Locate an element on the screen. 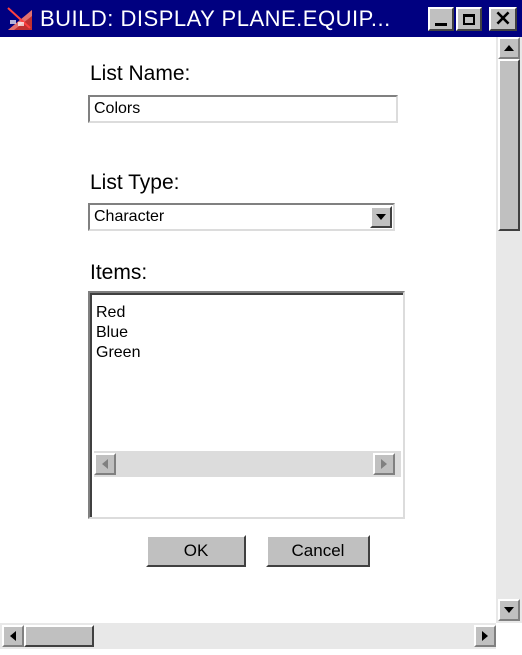 This screenshot has width=522, height=655. scrollbar-corner is located at coordinates (509, 639).